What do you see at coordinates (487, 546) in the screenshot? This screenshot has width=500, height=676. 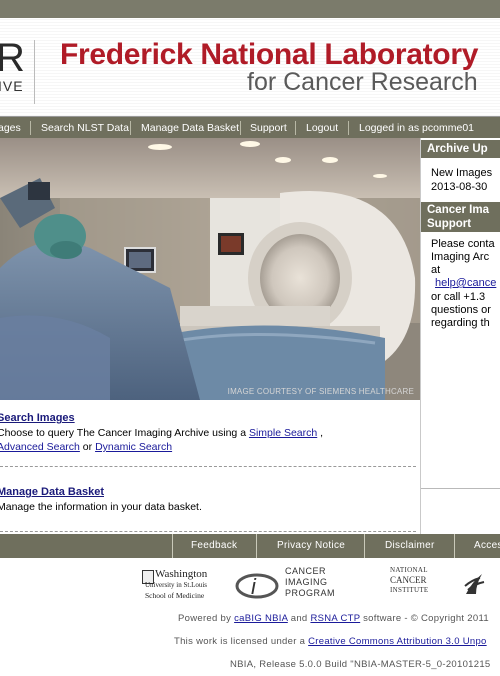 I see `footer-accessibility-link: Access` at bounding box center [487, 546].